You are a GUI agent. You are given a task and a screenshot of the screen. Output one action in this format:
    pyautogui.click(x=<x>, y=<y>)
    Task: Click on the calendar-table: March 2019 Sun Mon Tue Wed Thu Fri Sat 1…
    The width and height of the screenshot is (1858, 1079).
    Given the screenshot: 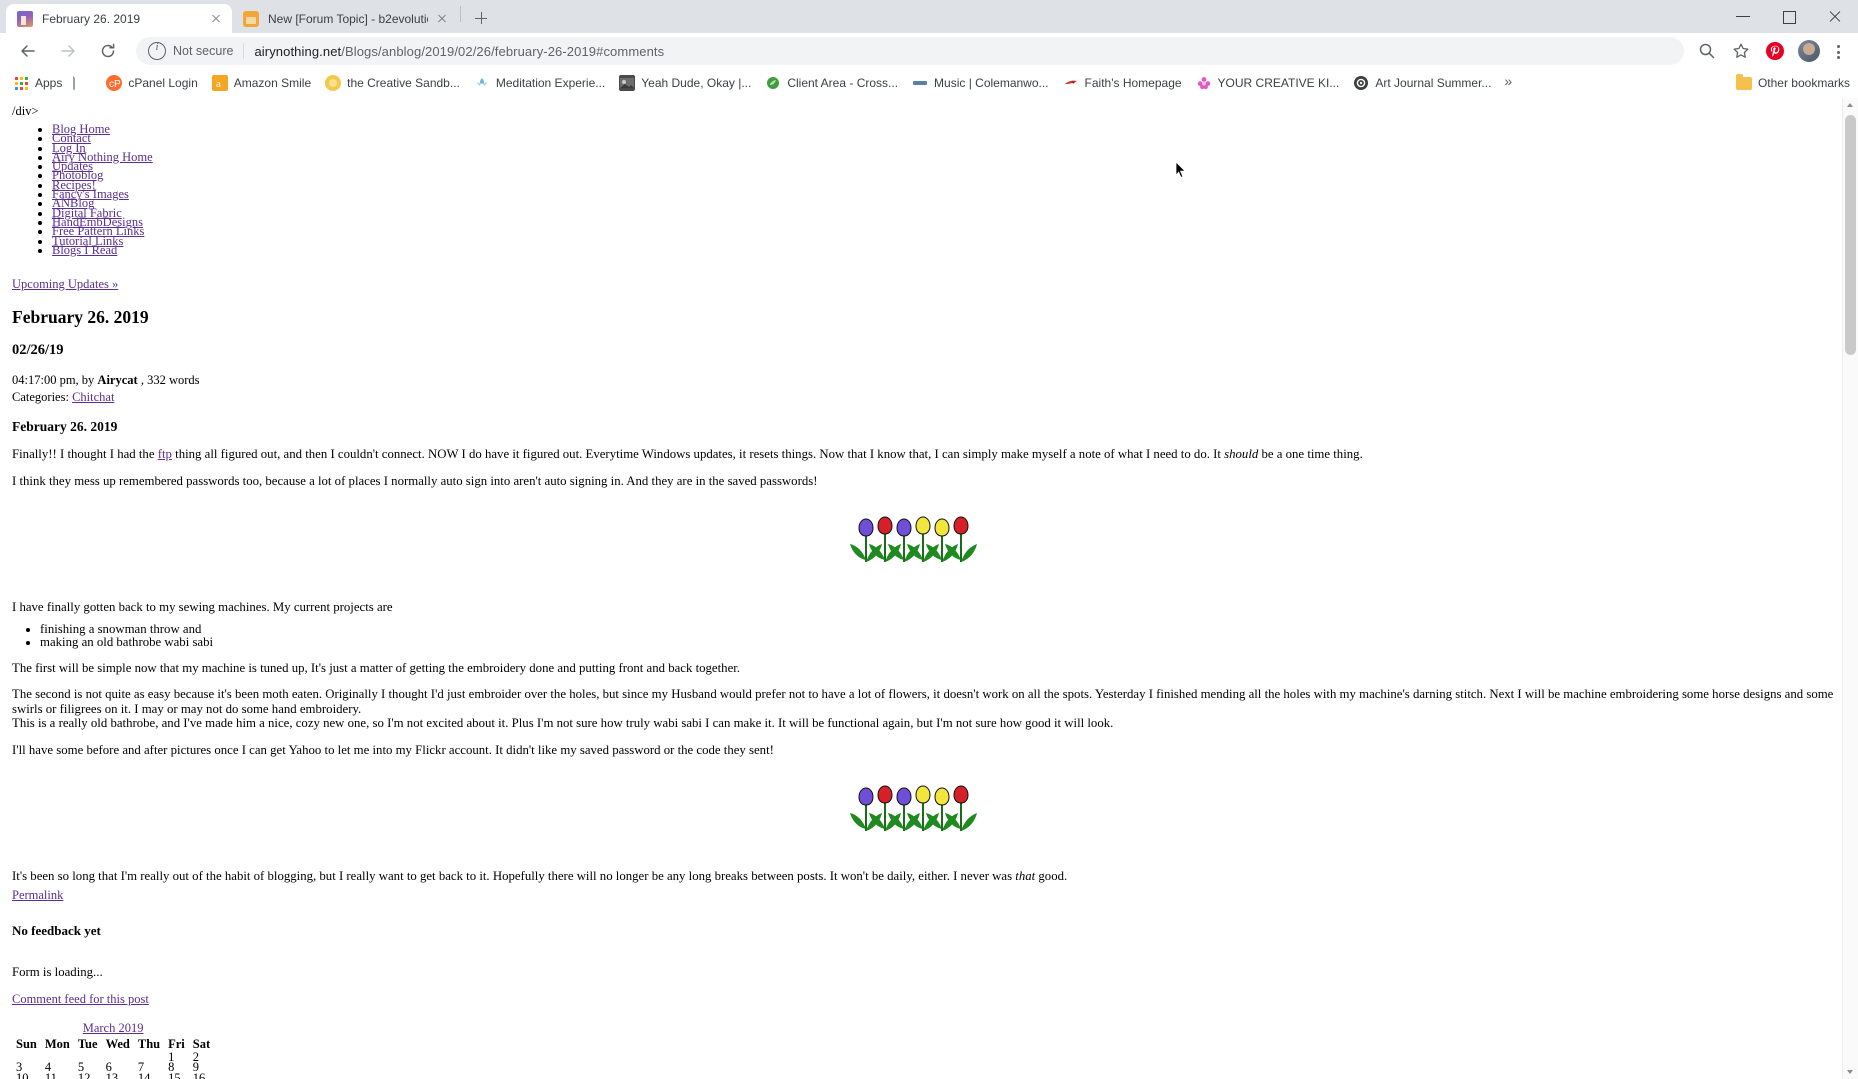 What is the action you would take?
    pyautogui.click(x=113, y=1050)
    